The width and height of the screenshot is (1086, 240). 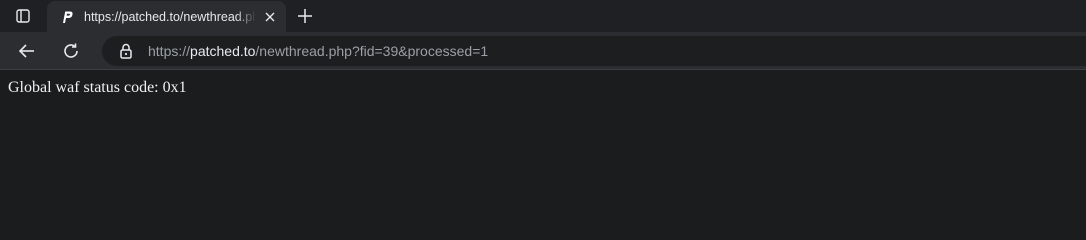 I want to click on url-scheme: https://, so click(x=169, y=51).